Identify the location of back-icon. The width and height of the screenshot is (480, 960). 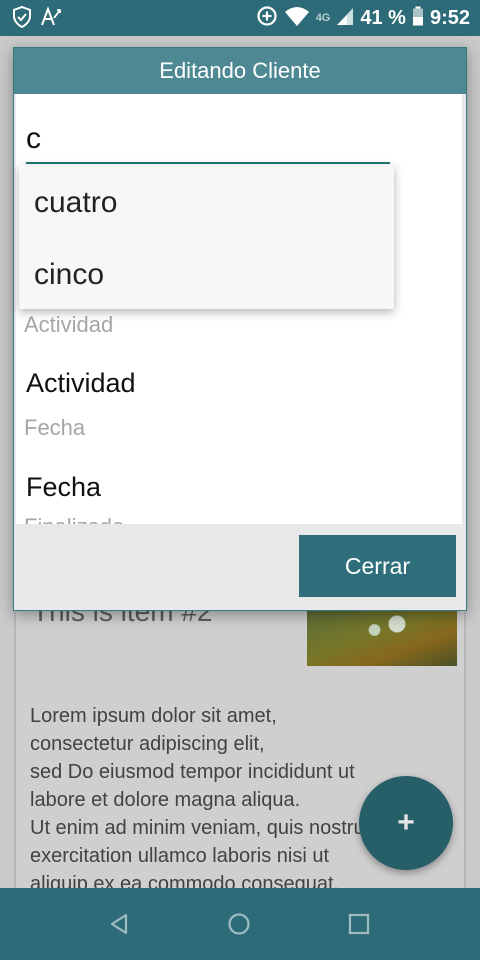
(119, 924).